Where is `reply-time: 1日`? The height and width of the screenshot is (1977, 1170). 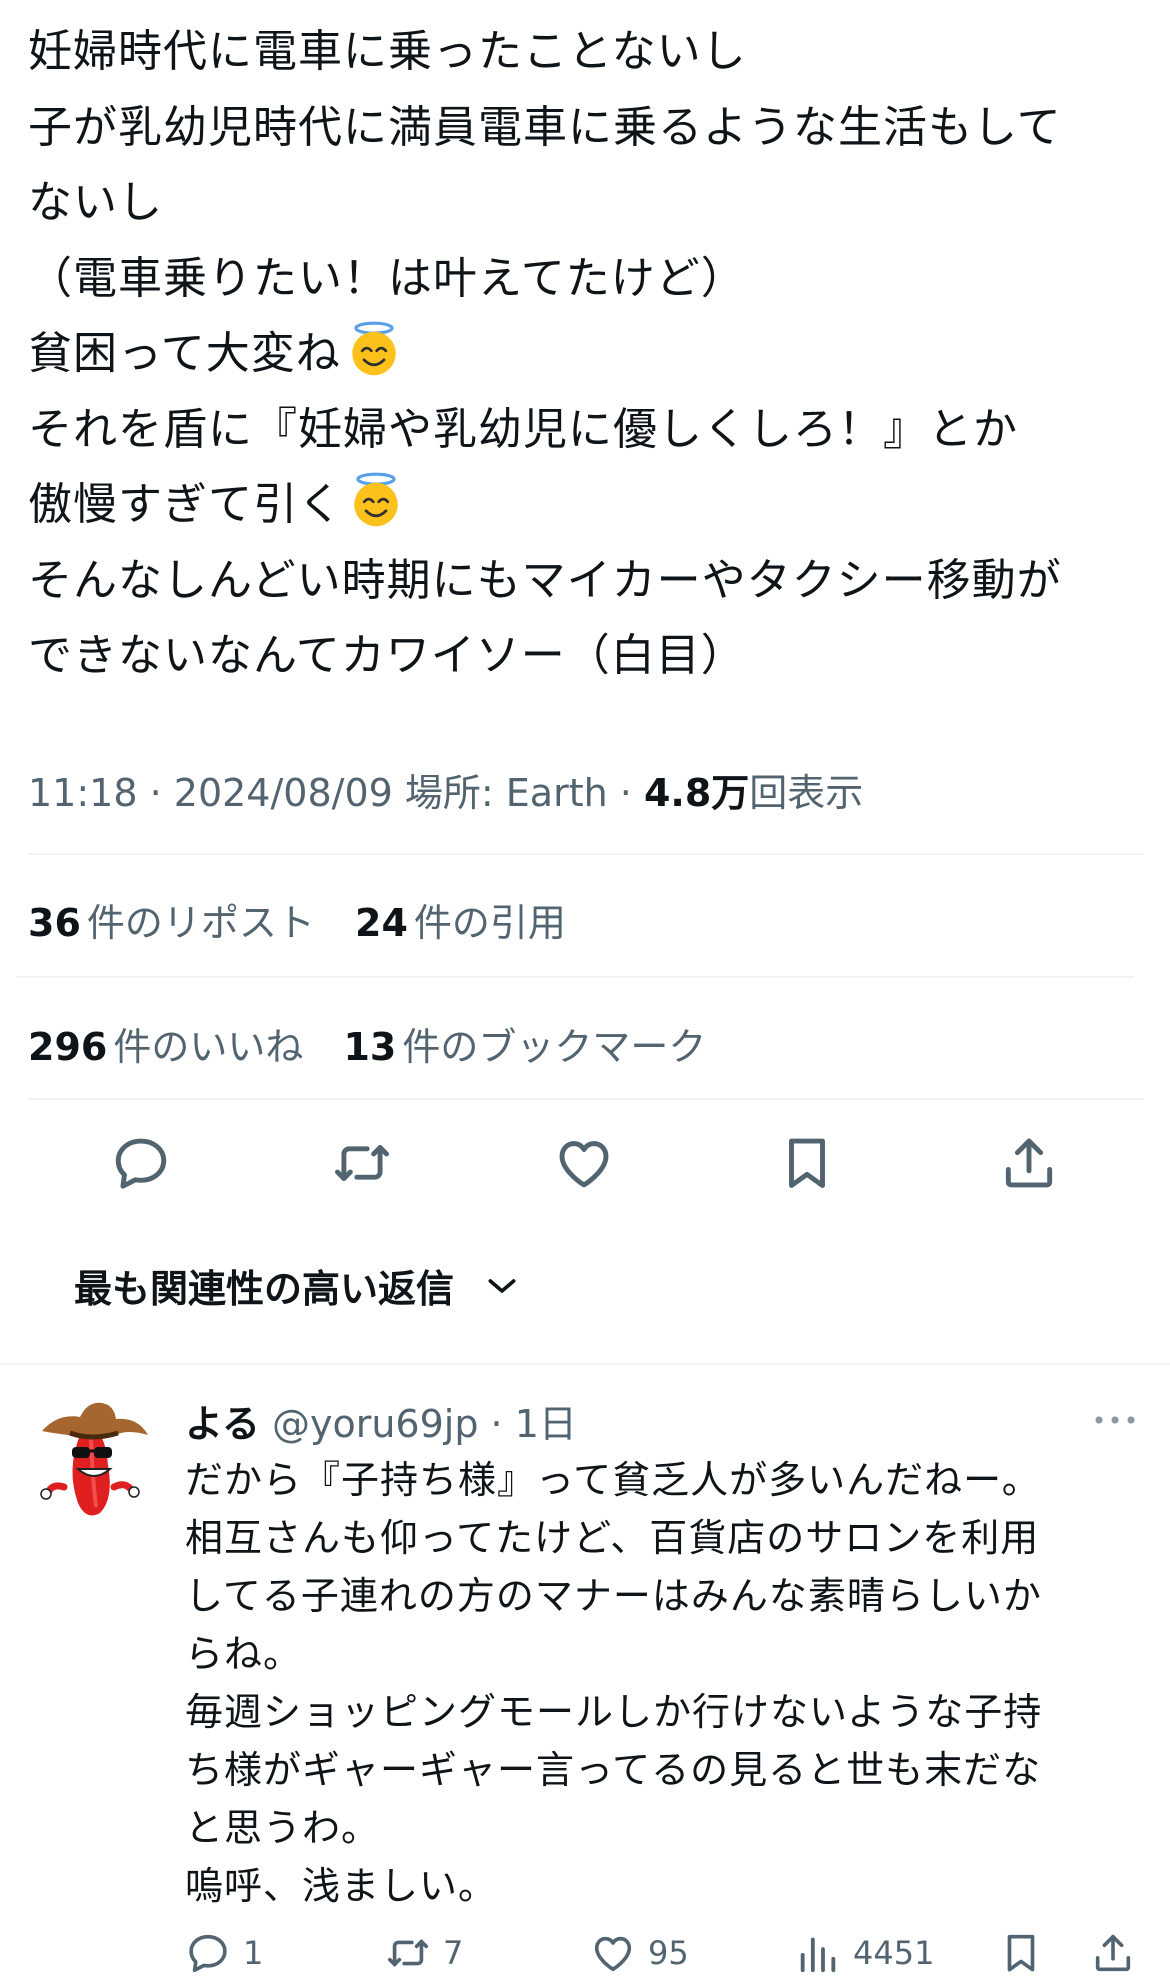
reply-time: 1日 is located at coordinates (546, 1424).